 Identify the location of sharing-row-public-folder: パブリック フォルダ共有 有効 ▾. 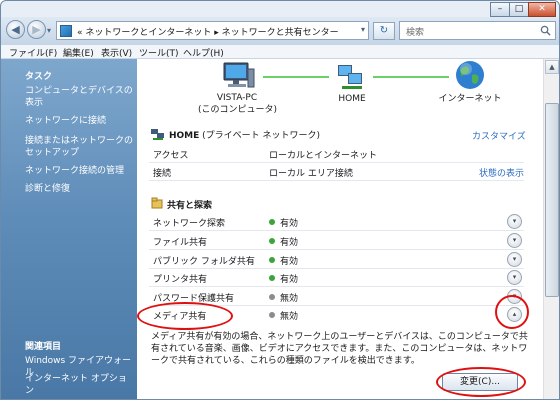
(336, 260).